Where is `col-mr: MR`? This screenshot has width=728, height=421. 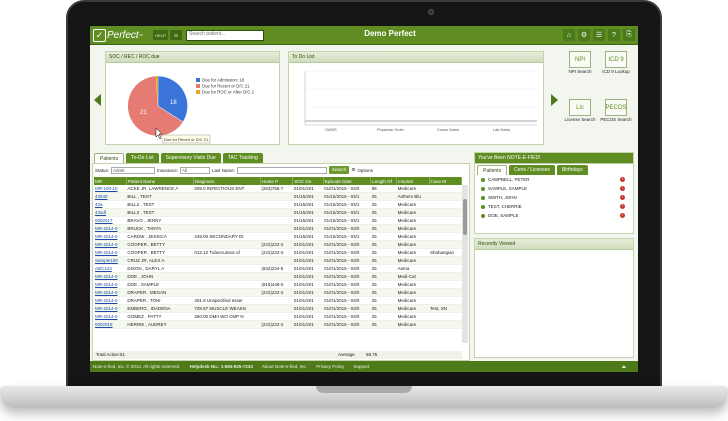
col-mr: MR is located at coordinates (110, 181).